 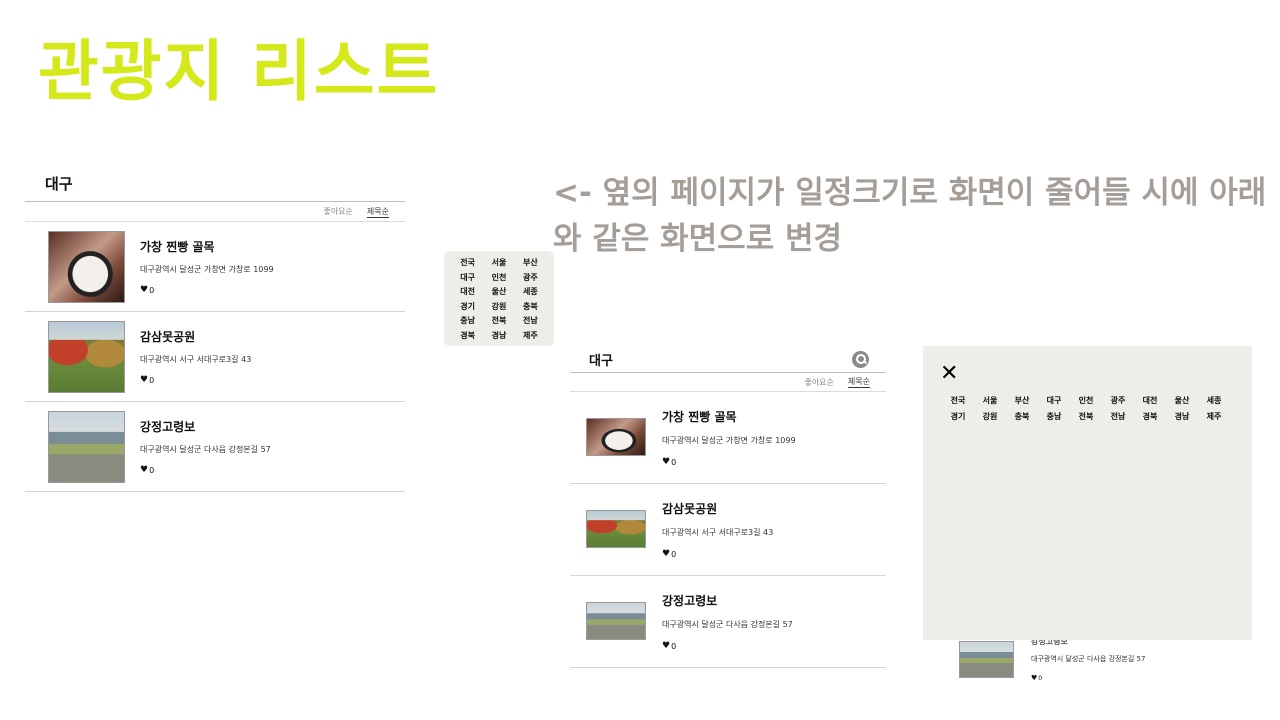 I want to click on slide-title: 관광지 리스트, so click(x=239, y=71).